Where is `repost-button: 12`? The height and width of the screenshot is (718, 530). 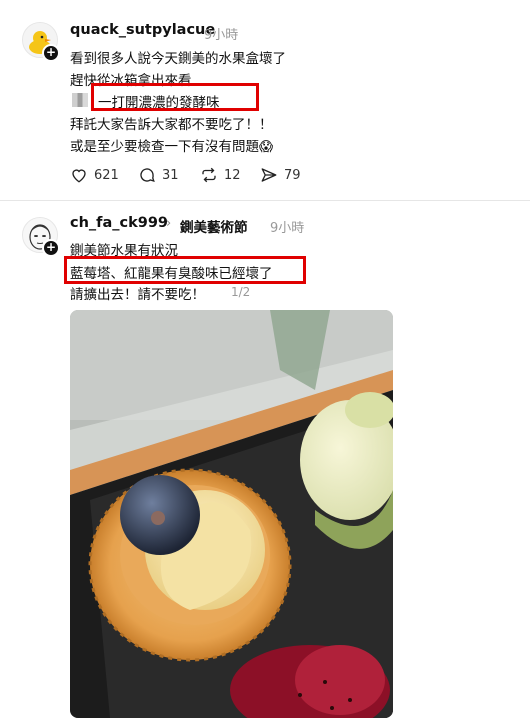
repost-button: 12 is located at coordinates (220, 175).